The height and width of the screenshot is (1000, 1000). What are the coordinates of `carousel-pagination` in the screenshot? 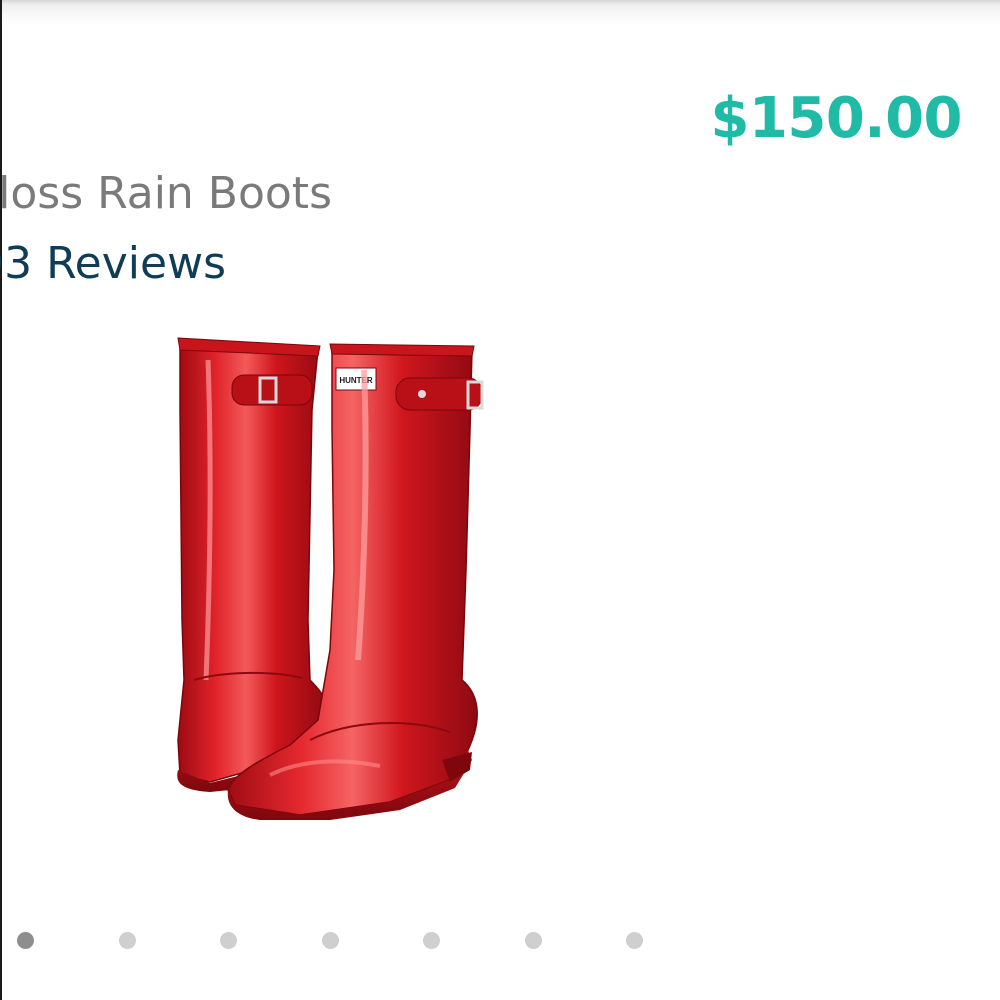 It's located at (500, 940).